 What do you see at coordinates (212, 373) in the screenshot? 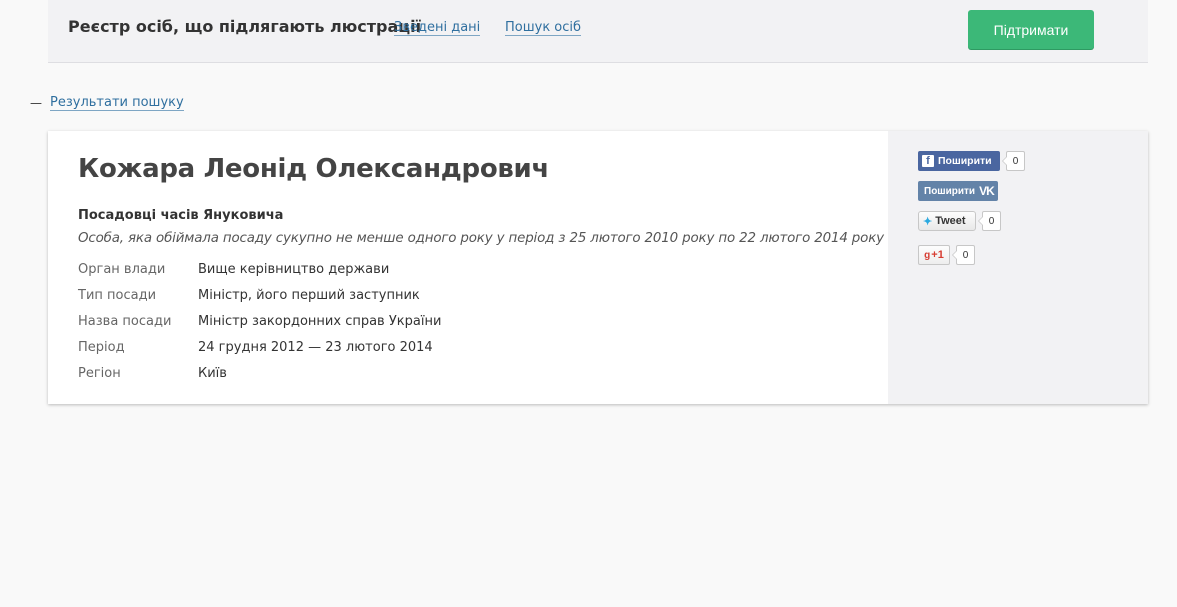
I see `detail-value: Київ` at bounding box center [212, 373].